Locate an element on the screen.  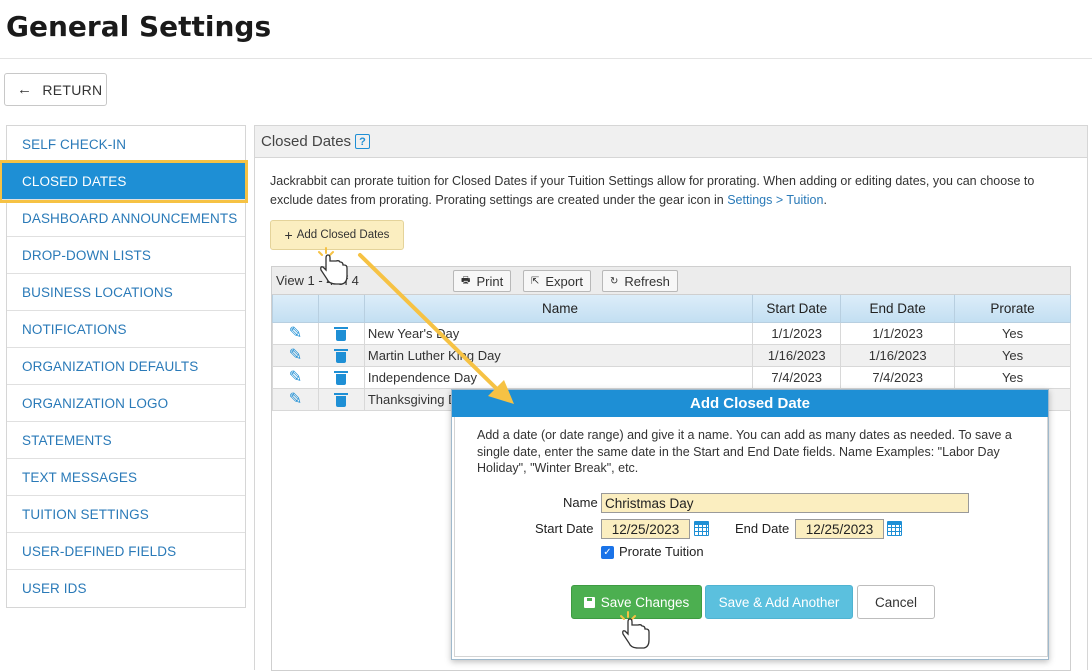
prorate-tuition-label: Prorate Tuition is located at coordinates (661, 551).